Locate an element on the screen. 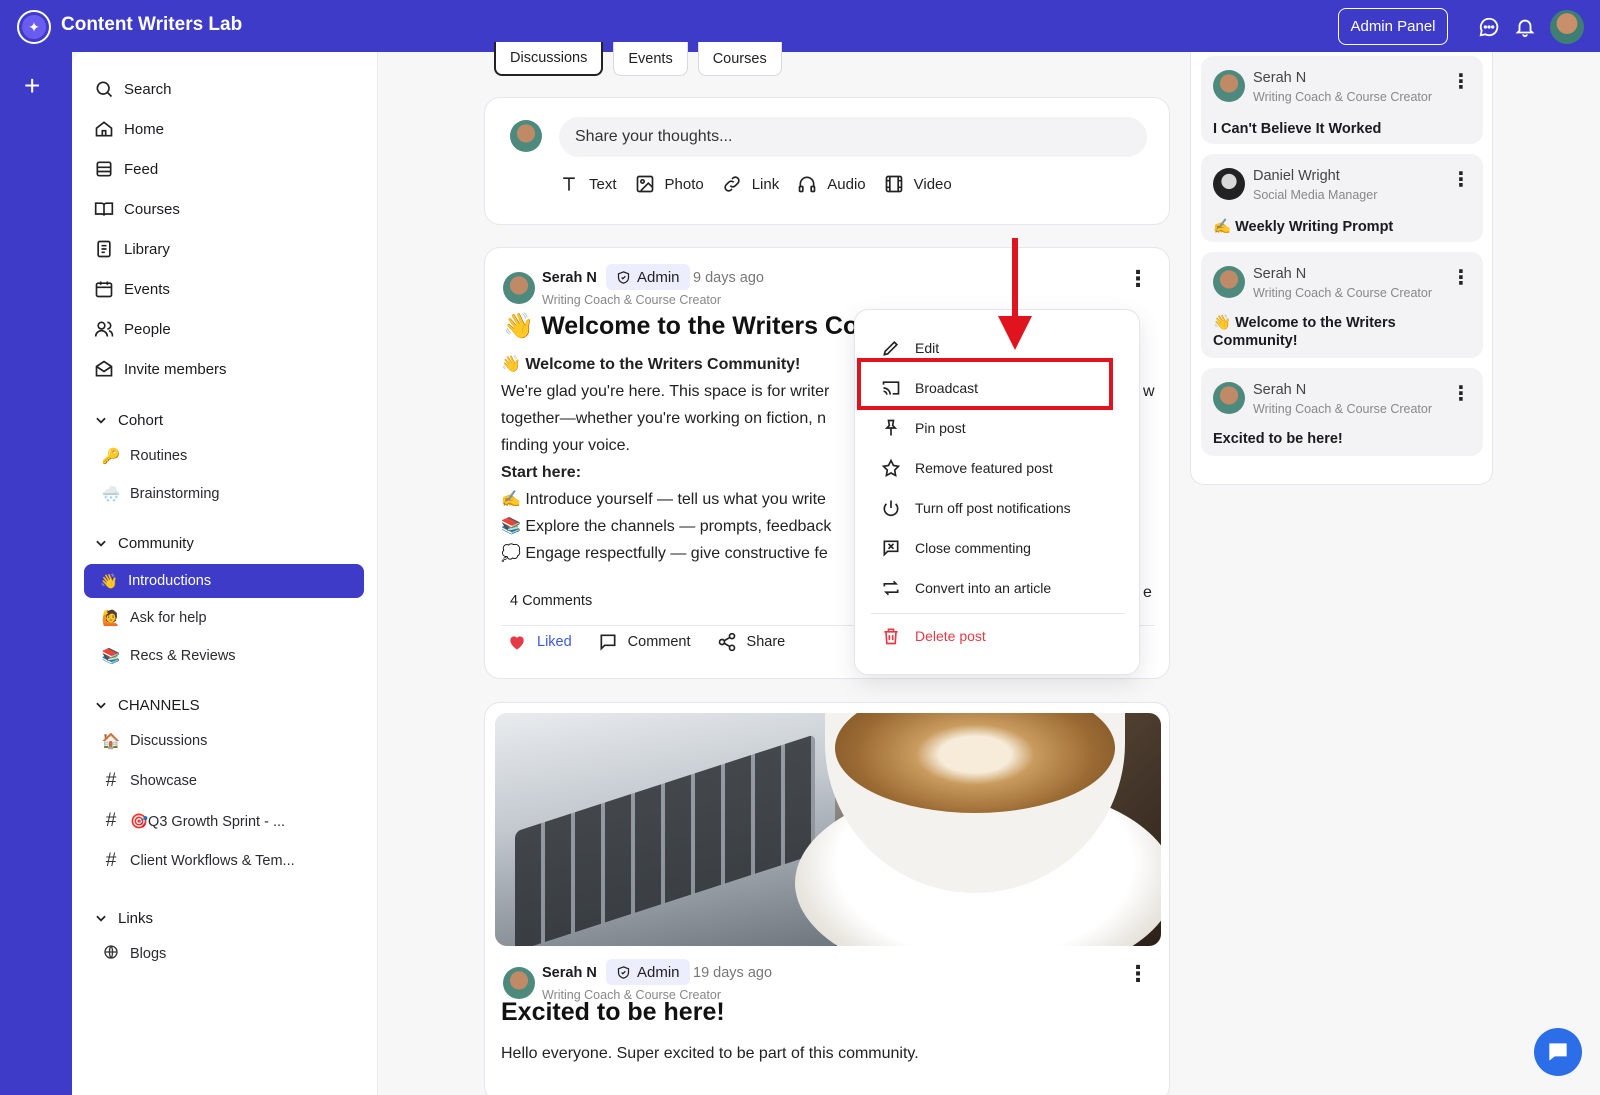 The height and width of the screenshot is (1095, 1600). action-label: Link is located at coordinates (765, 184).